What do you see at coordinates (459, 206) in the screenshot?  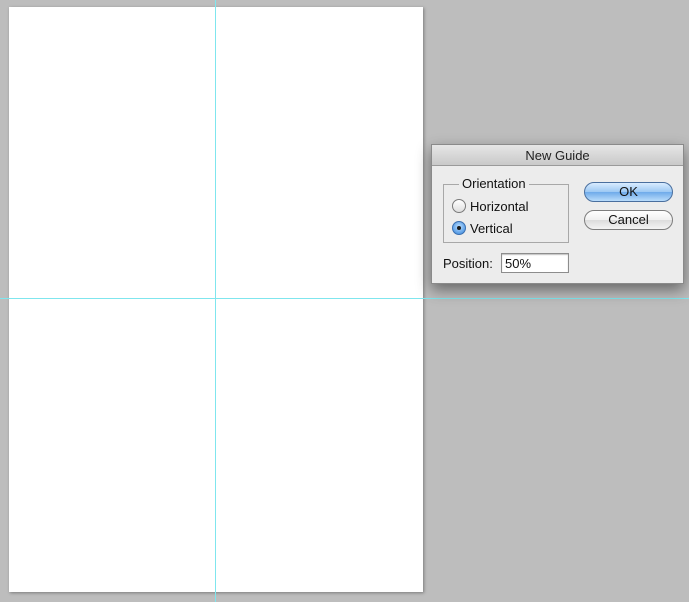 I see `radio-horizontal-button` at bounding box center [459, 206].